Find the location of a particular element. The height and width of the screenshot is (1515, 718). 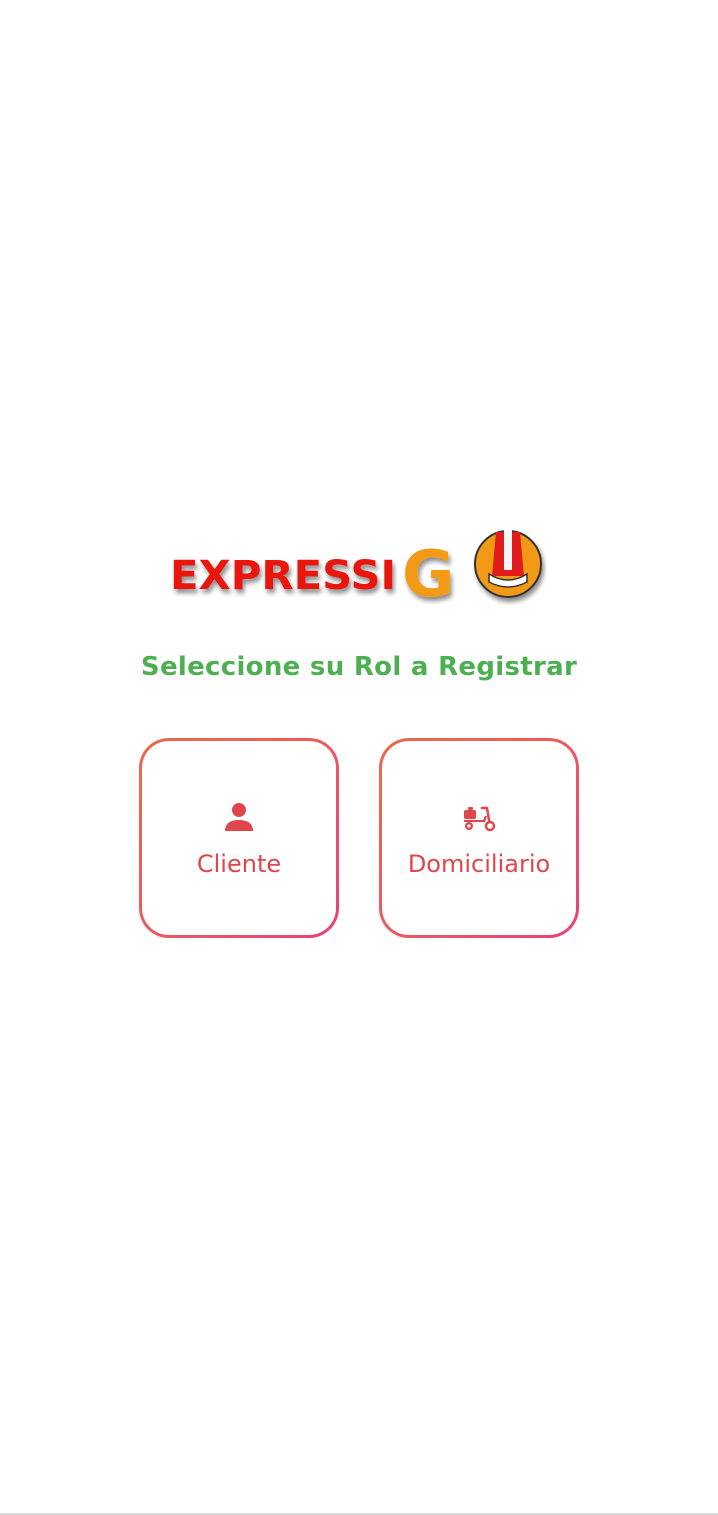

expressigo-logo: EXPRESSI G is located at coordinates (356, 565).